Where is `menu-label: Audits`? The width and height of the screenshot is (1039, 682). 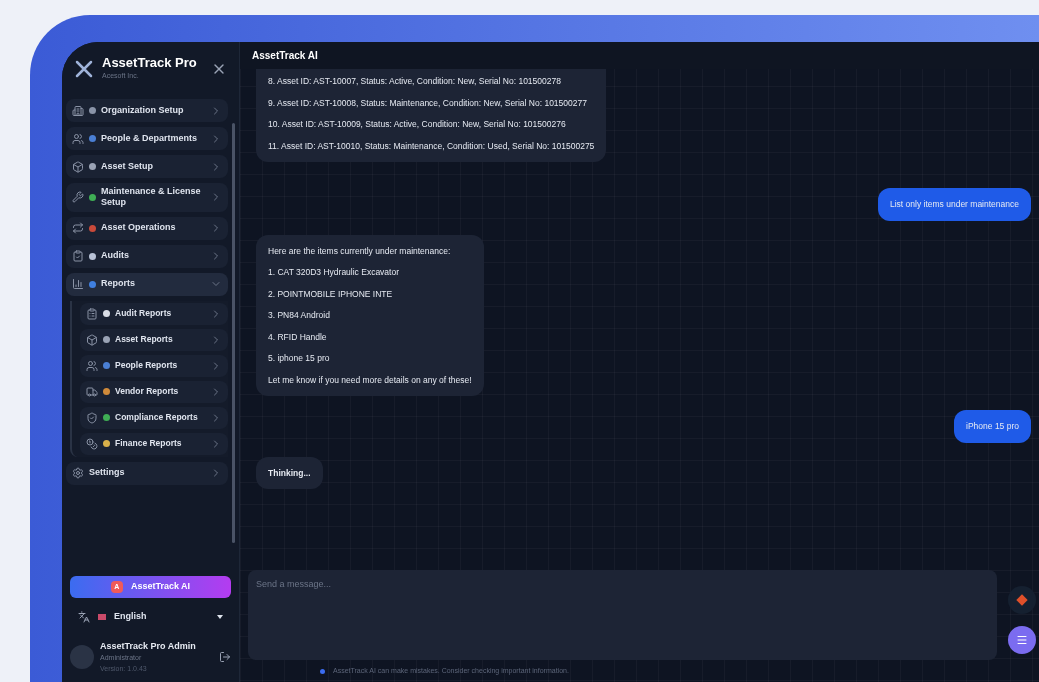 menu-label: Audits is located at coordinates (115, 256).